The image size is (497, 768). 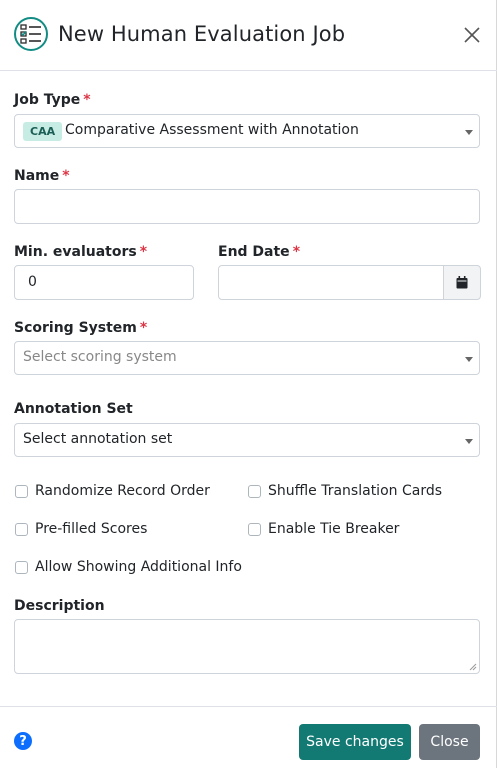 What do you see at coordinates (355, 491) in the screenshot?
I see `shuffle-translation-cards-label: Shuffle Translation Cards` at bounding box center [355, 491].